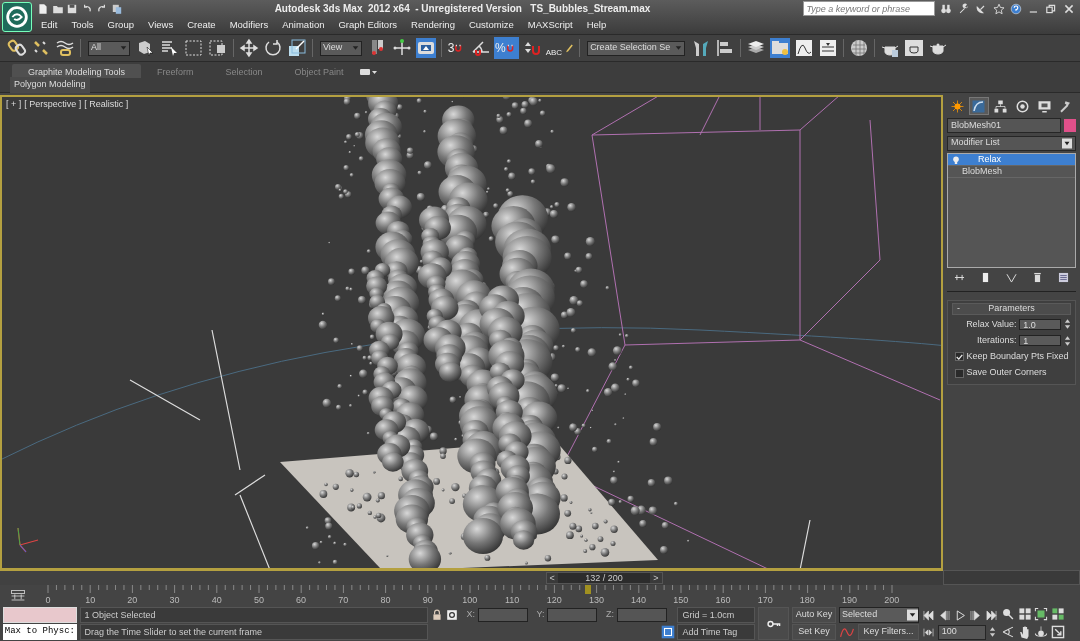 This screenshot has width=1080, height=641. I want to click on frame-number: 150, so click(681, 600).